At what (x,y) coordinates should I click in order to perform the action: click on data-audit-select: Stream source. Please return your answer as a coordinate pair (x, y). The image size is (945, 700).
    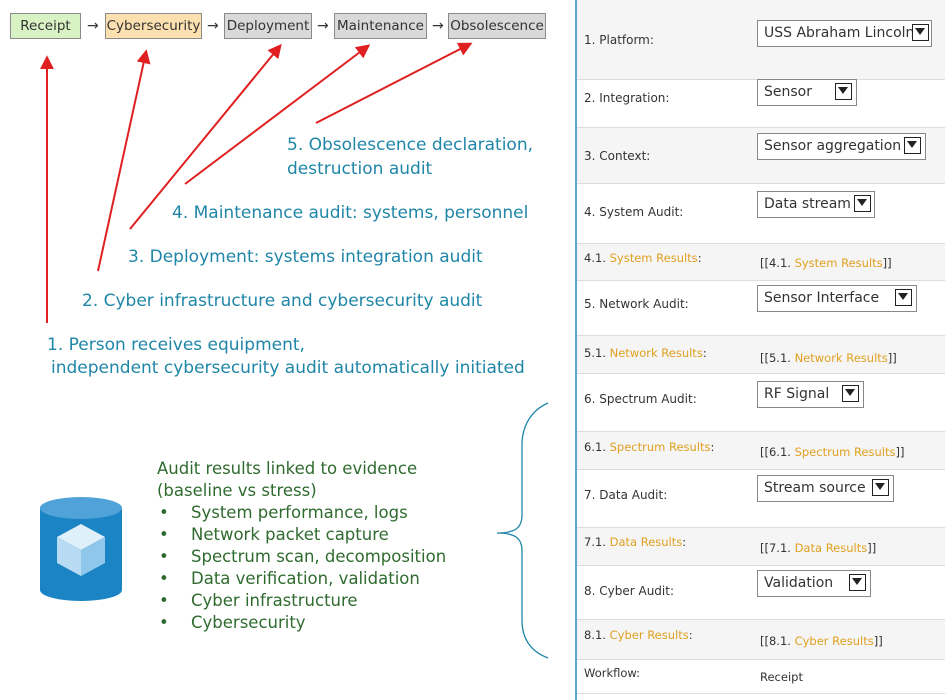
    Looking at the image, I should click on (825, 488).